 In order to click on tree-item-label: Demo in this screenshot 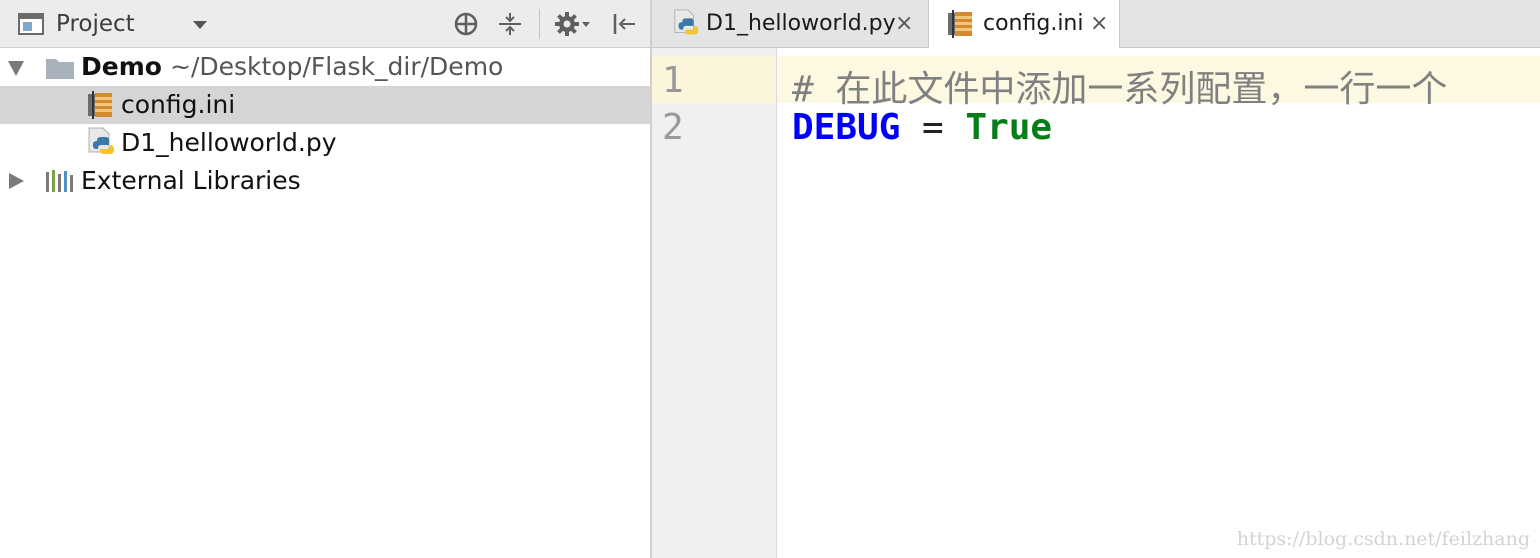, I will do `click(121, 66)`.